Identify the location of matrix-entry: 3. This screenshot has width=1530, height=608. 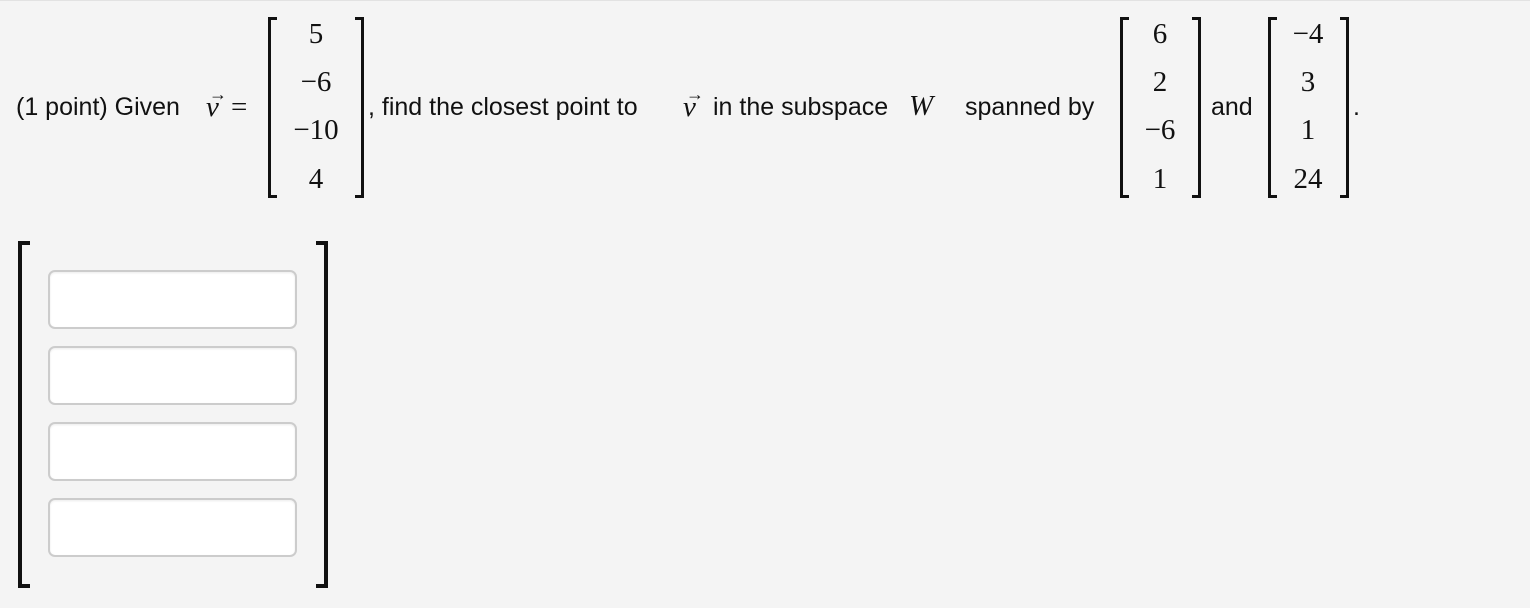
(1308, 82).